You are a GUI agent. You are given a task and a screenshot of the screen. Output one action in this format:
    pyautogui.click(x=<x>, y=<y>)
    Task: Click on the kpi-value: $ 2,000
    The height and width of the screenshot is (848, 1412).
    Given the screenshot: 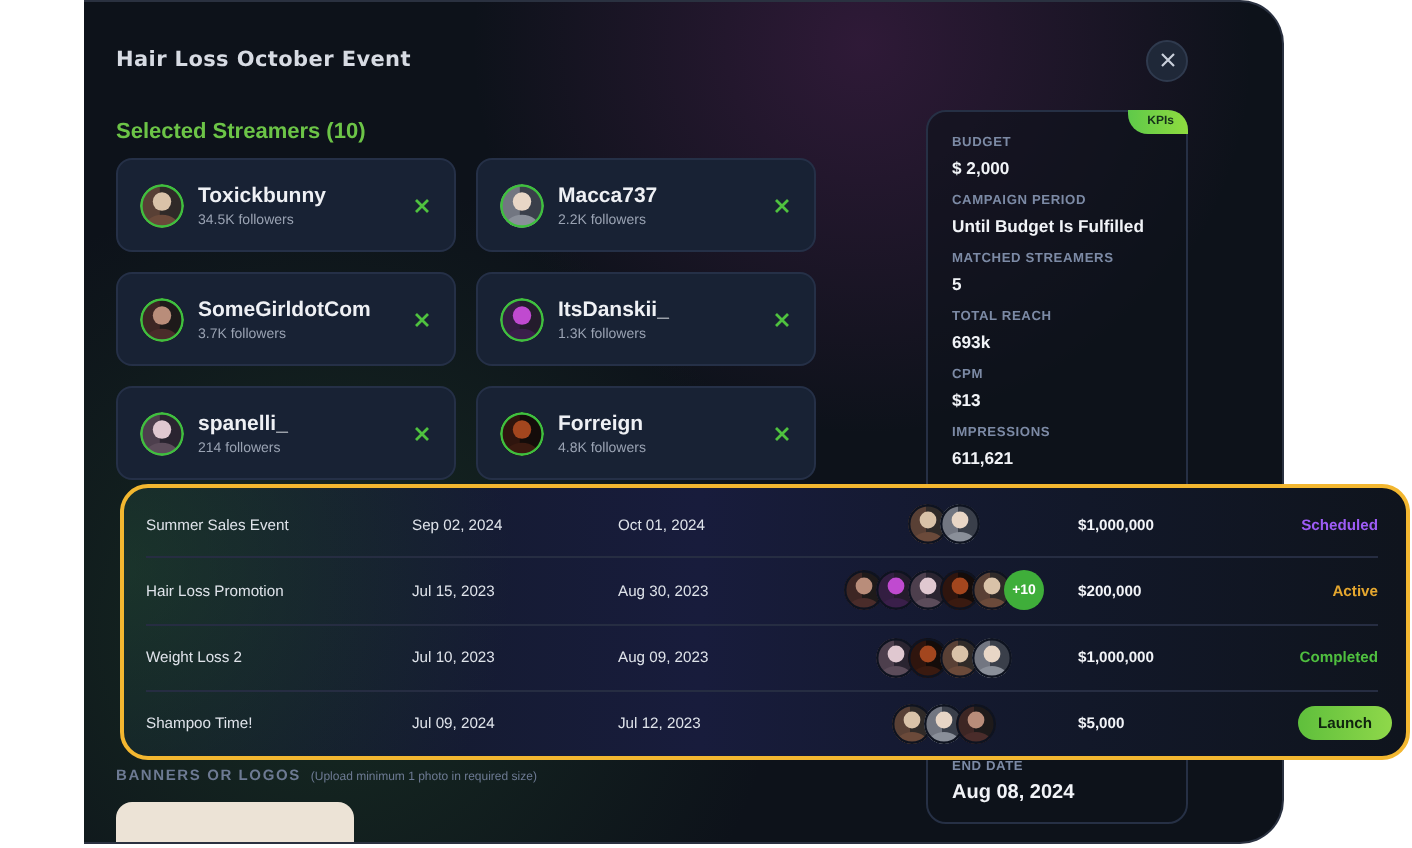 What is the action you would take?
    pyautogui.click(x=982, y=168)
    